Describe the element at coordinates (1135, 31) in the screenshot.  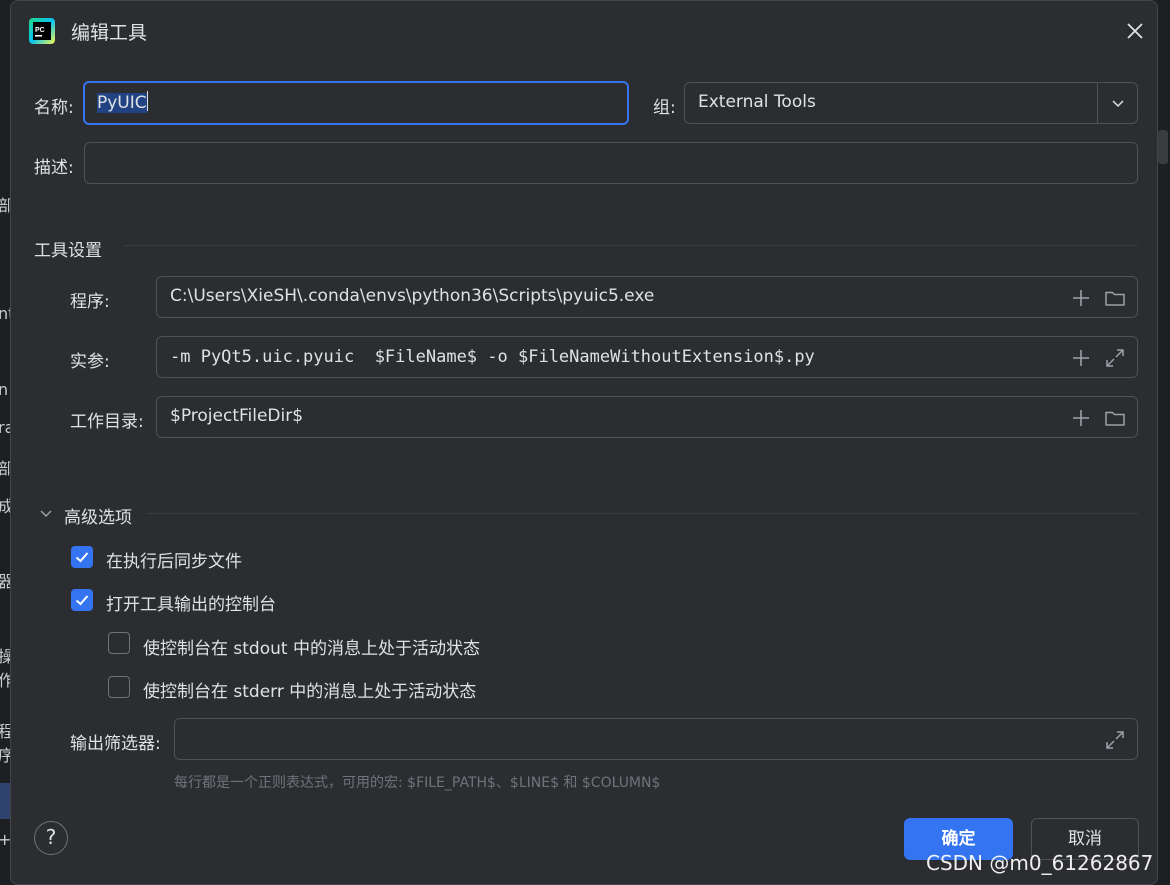
I see `close-icon` at that location.